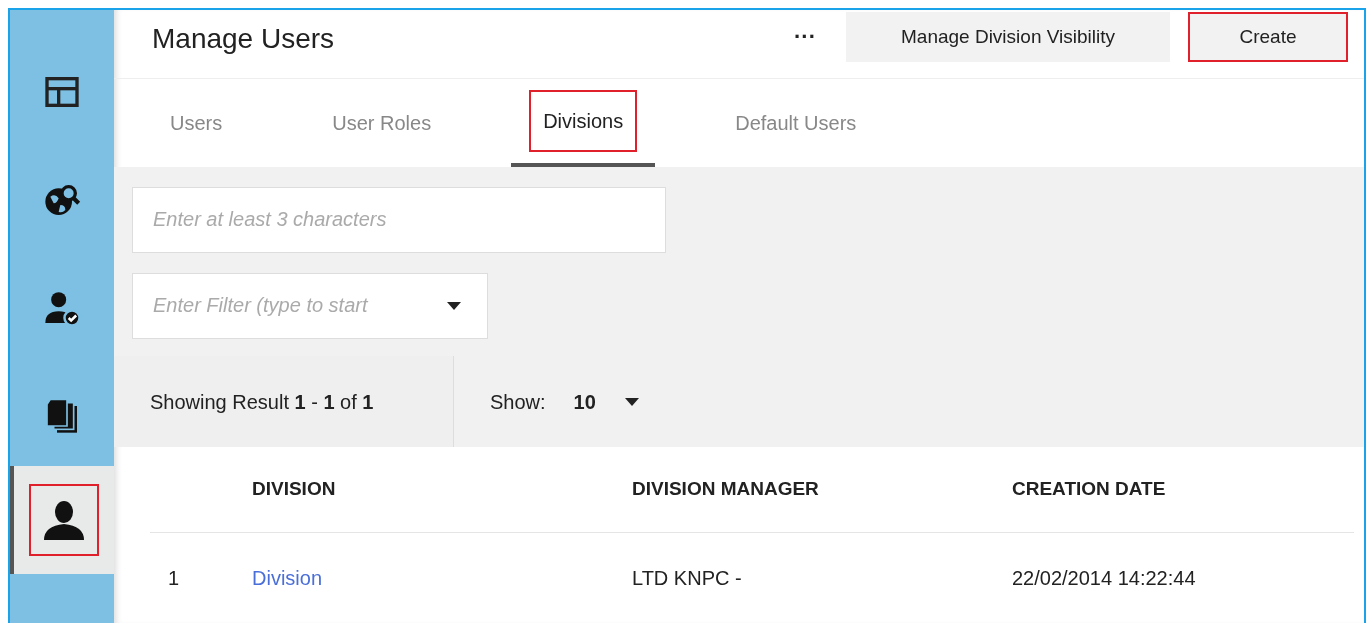 The height and width of the screenshot is (623, 1372). What do you see at coordinates (174, 578) in the screenshot?
I see `row-number: 1` at bounding box center [174, 578].